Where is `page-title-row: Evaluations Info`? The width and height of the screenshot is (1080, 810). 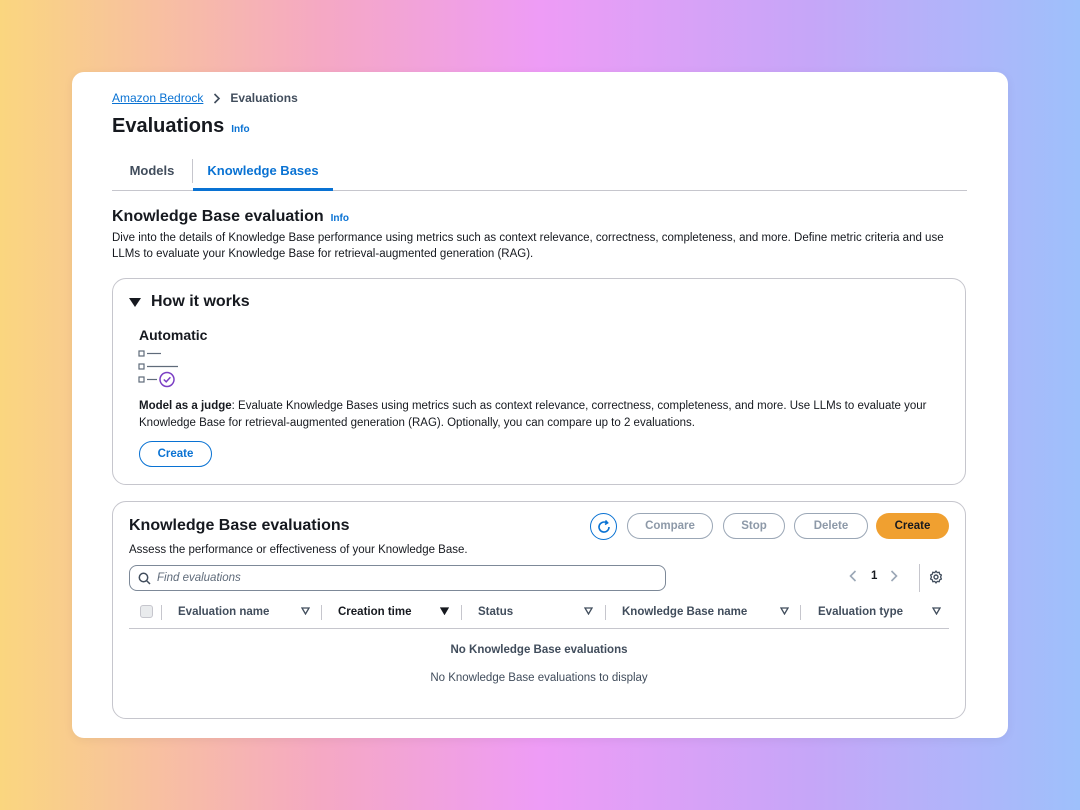 page-title-row: Evaluations Info is located at coordinates (181, 126).